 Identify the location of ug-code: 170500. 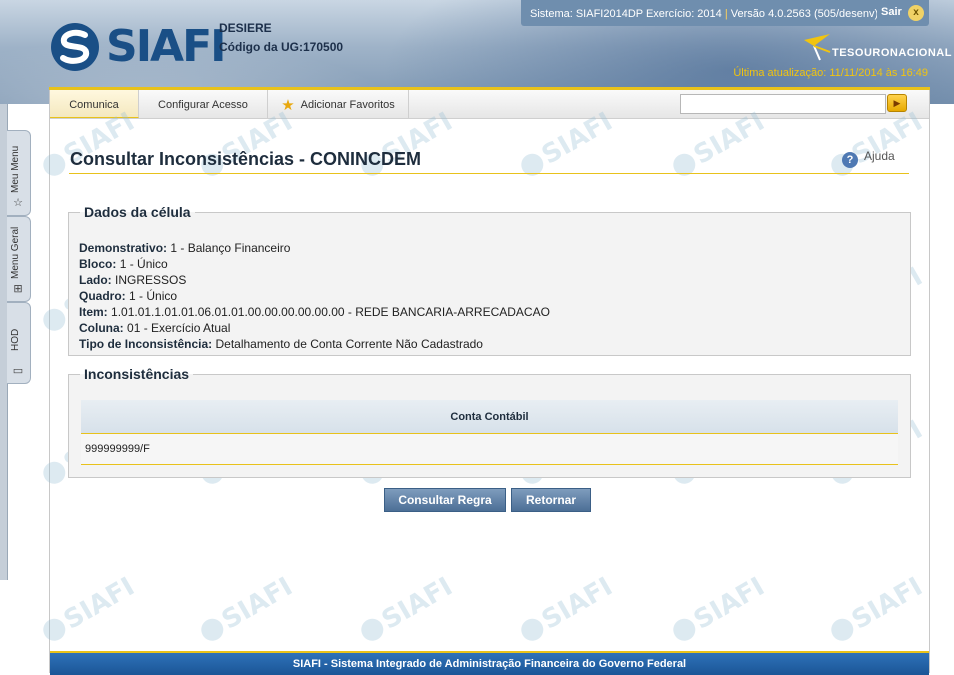
(323, 47).